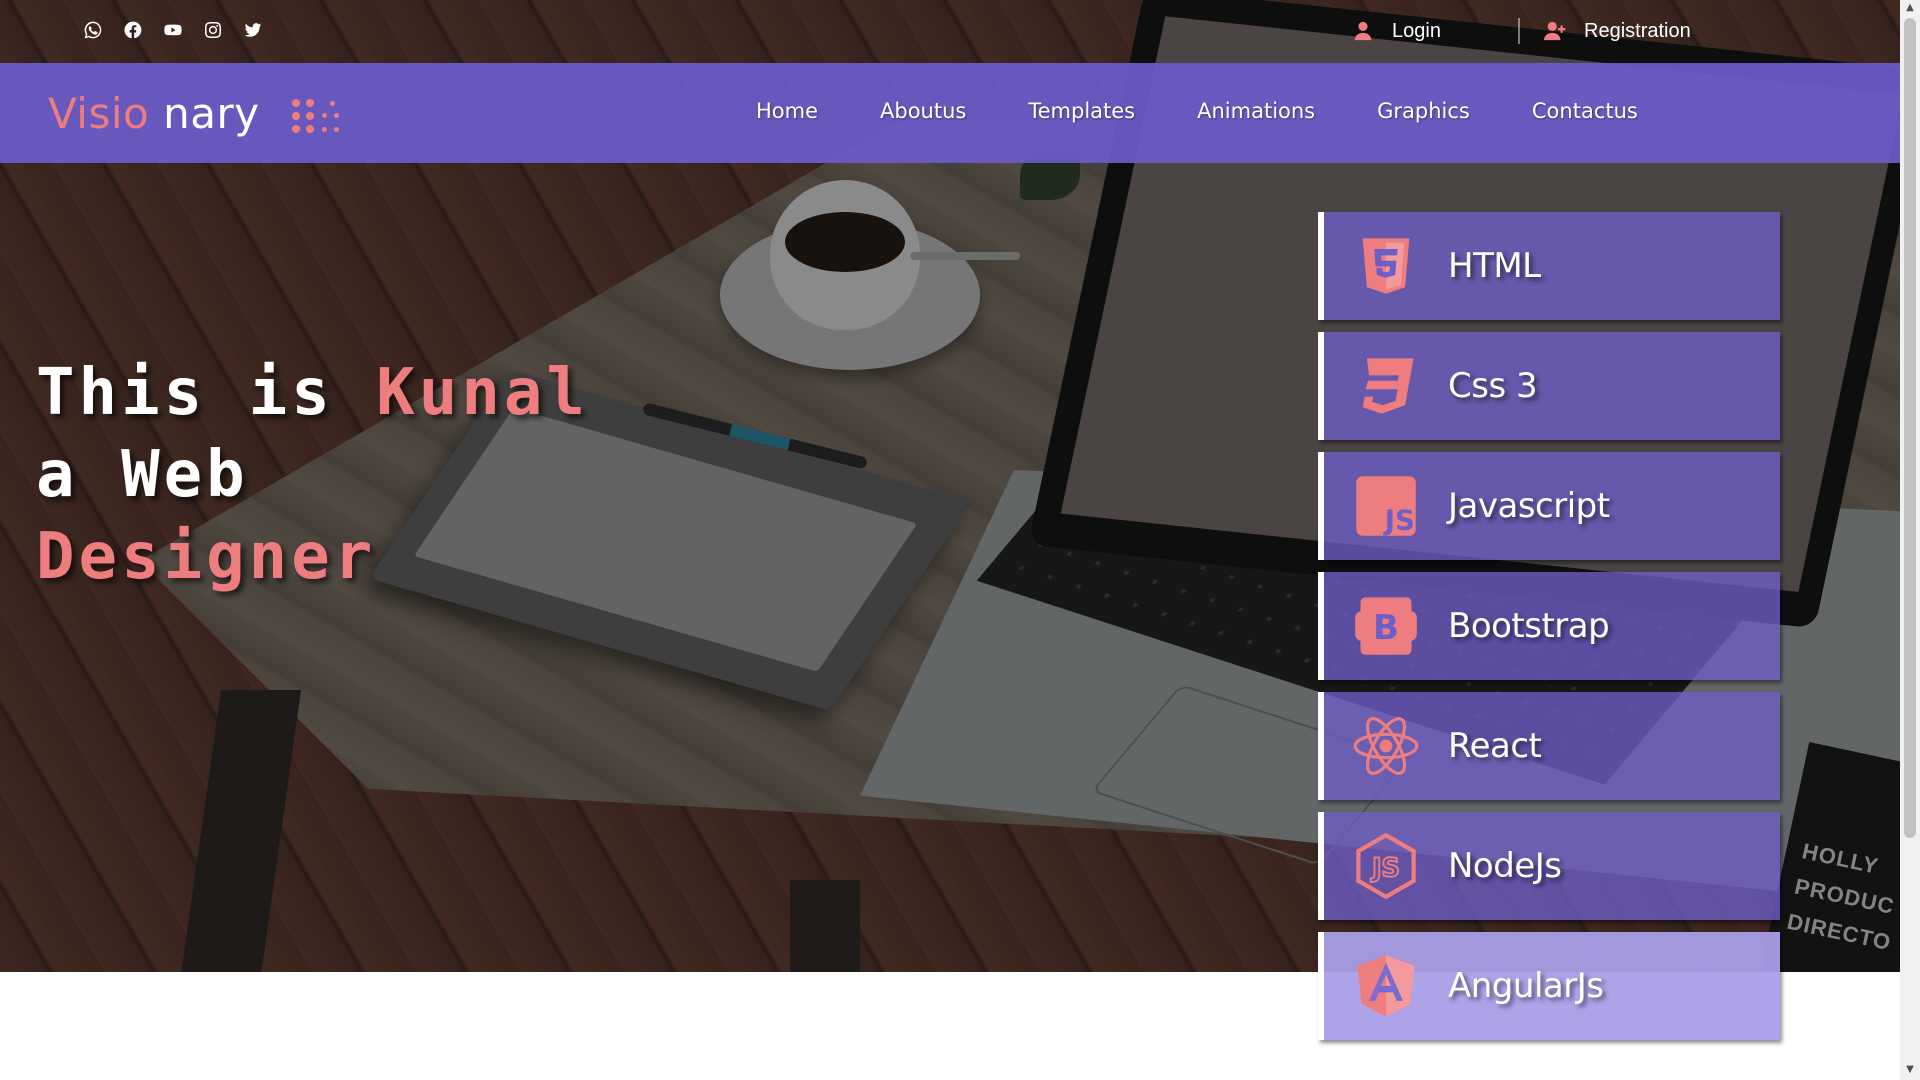  I want to click on skill-card-angularjs: AngularJs, so click(1549, 986).